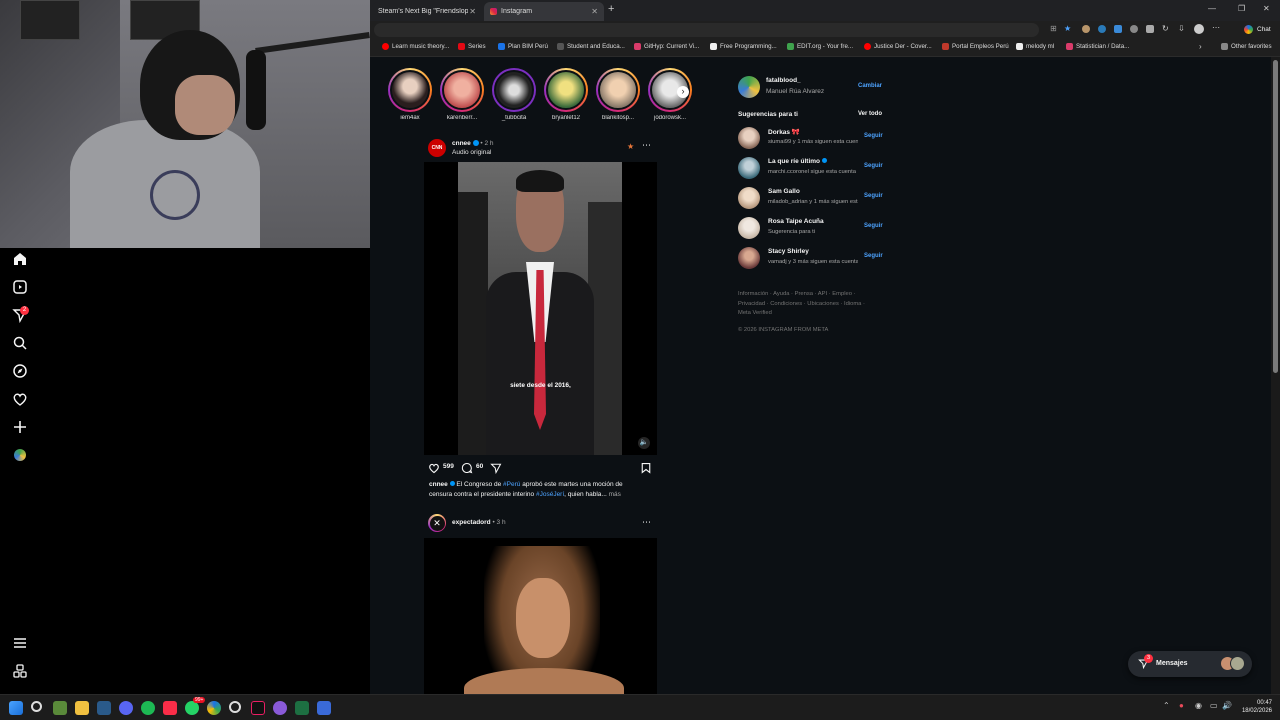 The width and height of the screenshot is (1280, 720). I want to click on story-item: iem4ax, so click(410, 94).